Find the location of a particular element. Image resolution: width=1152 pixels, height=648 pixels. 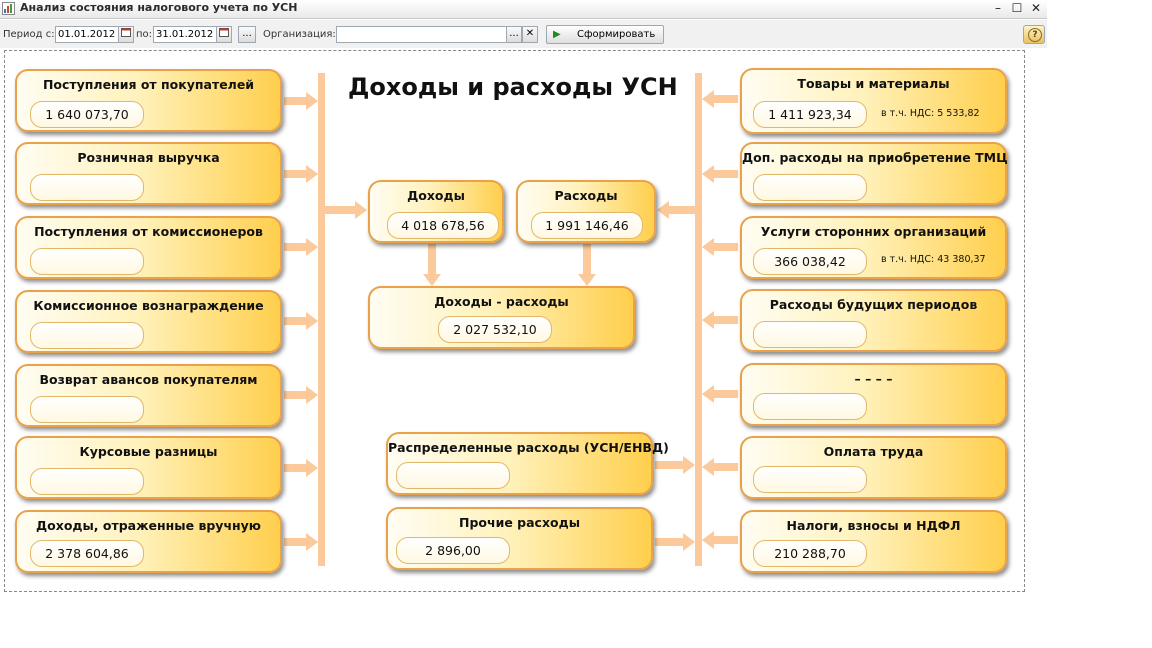

right-bus-line is located at coordinates (698, 319).